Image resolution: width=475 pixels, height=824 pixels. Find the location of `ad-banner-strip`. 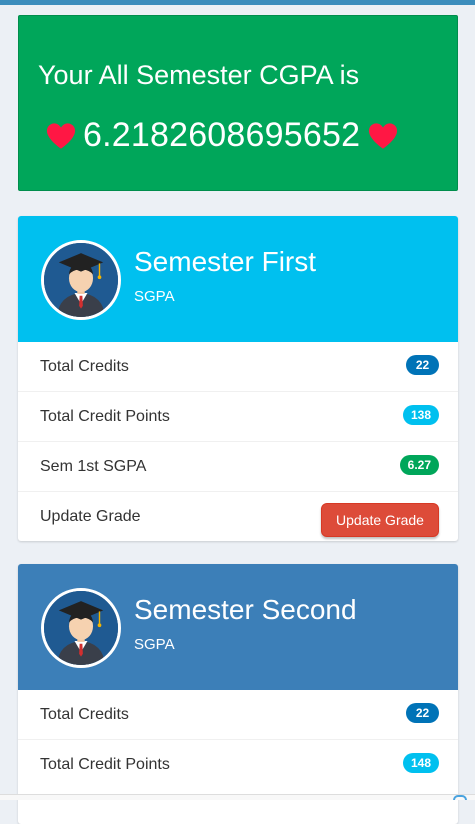

ad-banner-strip is located at coordinates (237, 797).